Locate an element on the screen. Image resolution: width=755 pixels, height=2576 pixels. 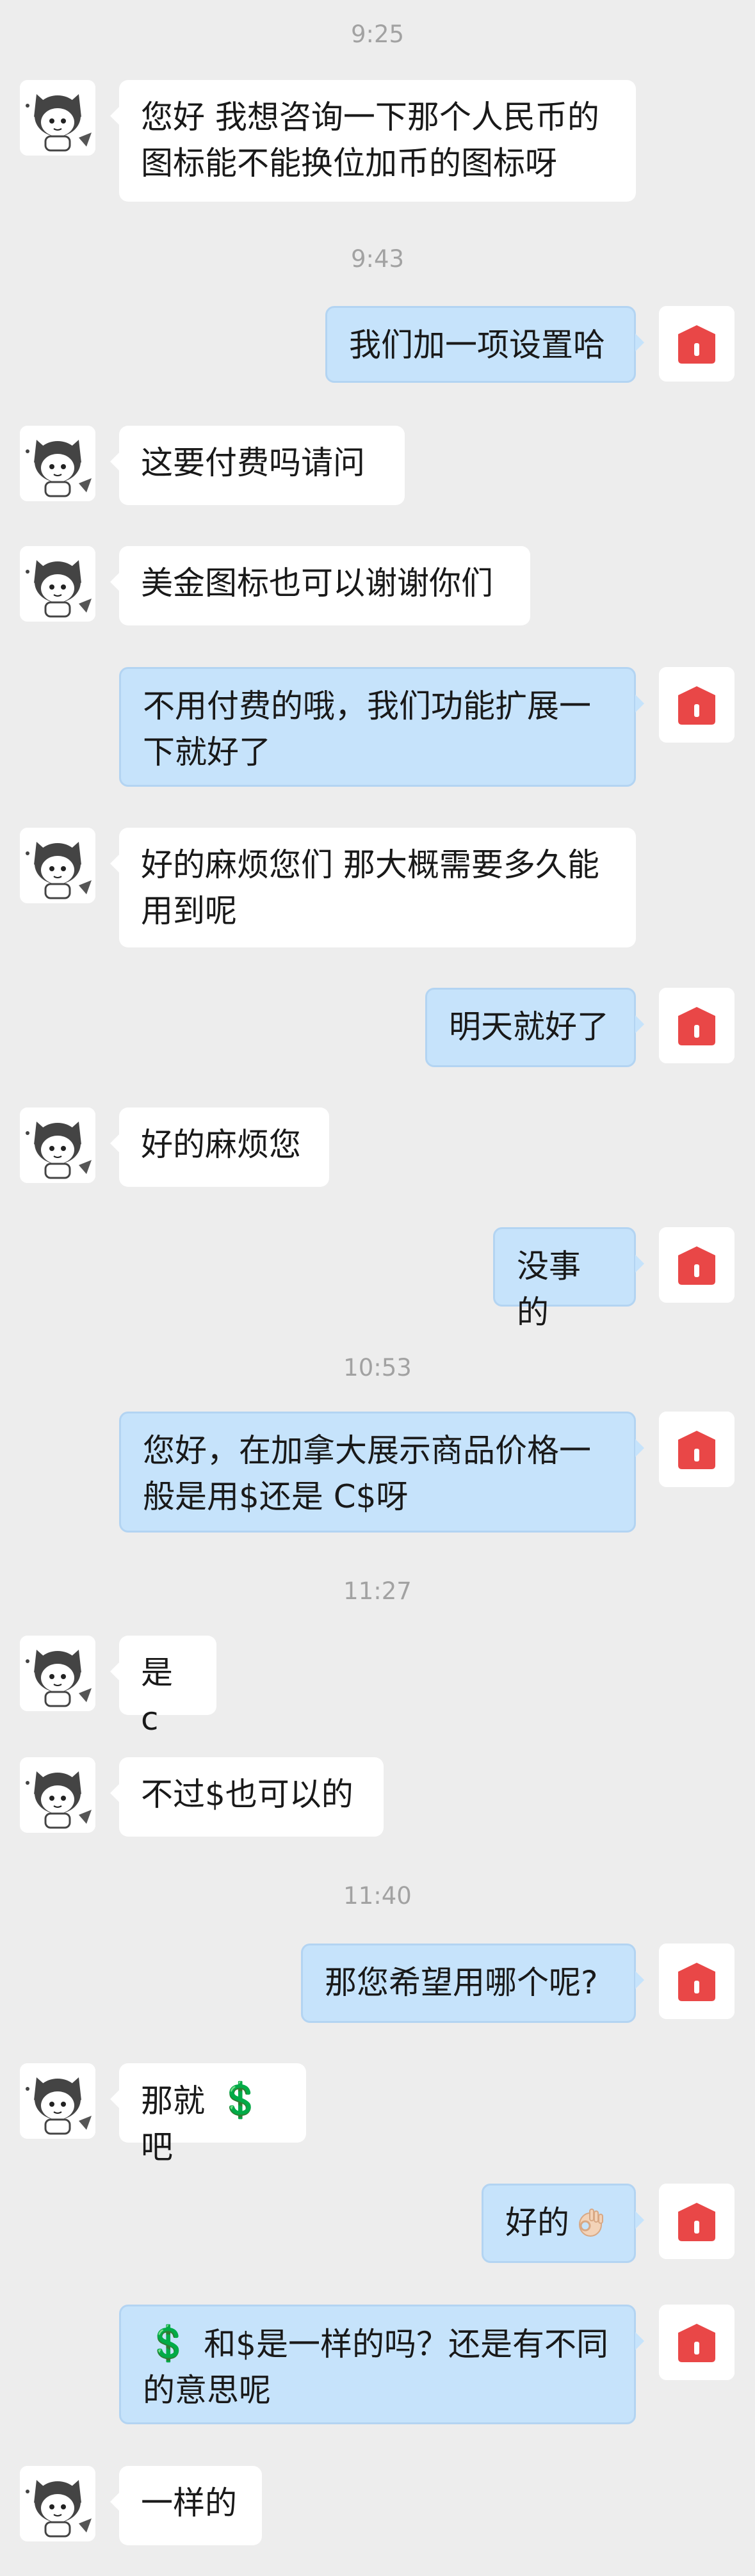
message-bubble: 这要付费吗请问 is located at coordinates (257, 465).